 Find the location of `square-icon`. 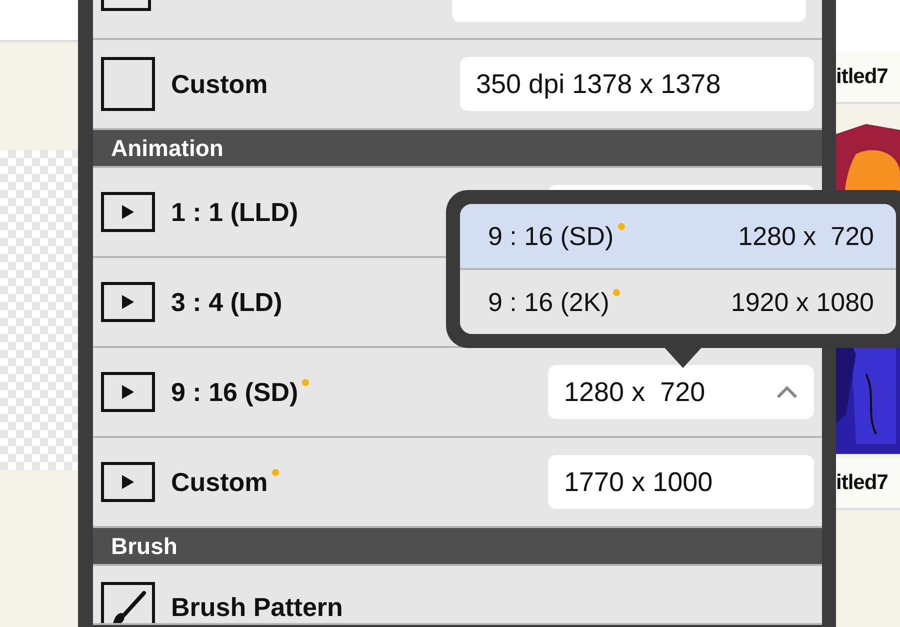

square-icon is located at coordinates (128, 84).